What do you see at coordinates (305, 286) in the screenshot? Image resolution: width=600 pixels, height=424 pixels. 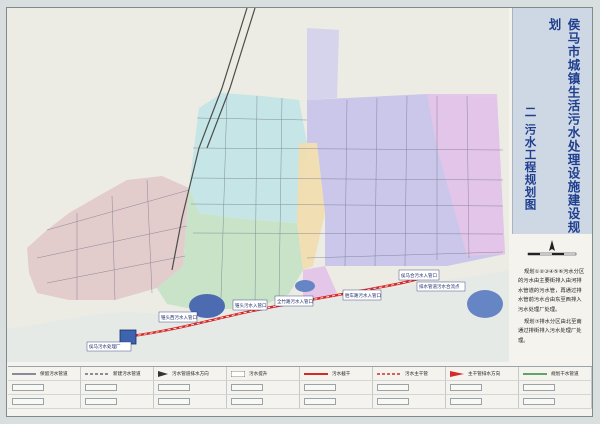 I see `pond-north` at bounding box center [305, 286].